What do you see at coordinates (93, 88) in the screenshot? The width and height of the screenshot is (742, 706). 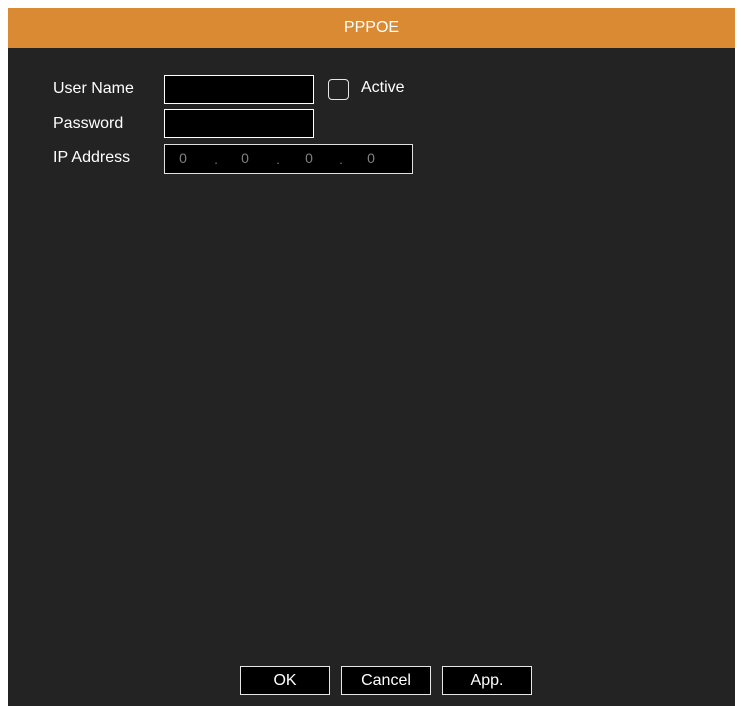 I see `user-name-label: User Name` at bounding box center [93, 88].